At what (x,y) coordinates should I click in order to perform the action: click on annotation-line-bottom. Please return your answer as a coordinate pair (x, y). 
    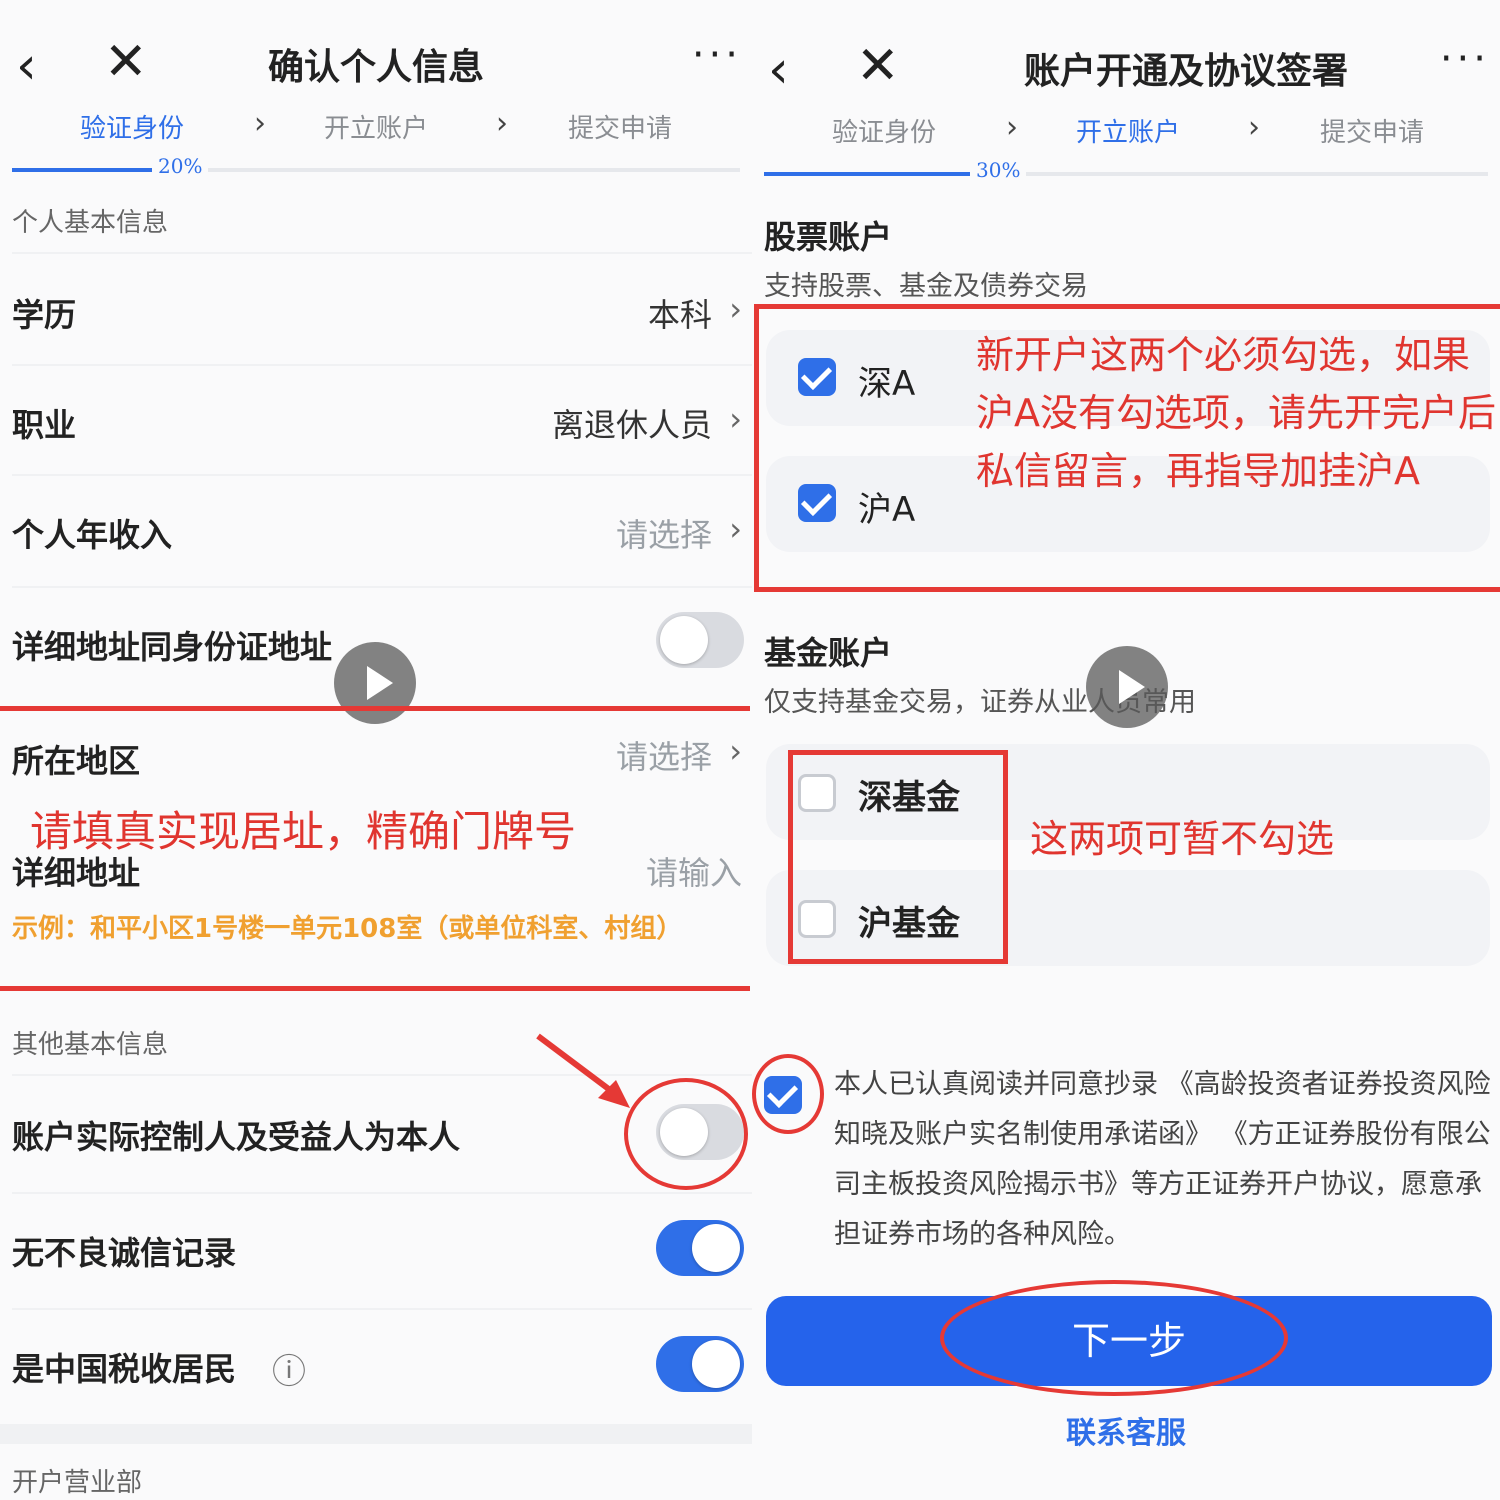
    Looking at the image, I should click on (375, 988).